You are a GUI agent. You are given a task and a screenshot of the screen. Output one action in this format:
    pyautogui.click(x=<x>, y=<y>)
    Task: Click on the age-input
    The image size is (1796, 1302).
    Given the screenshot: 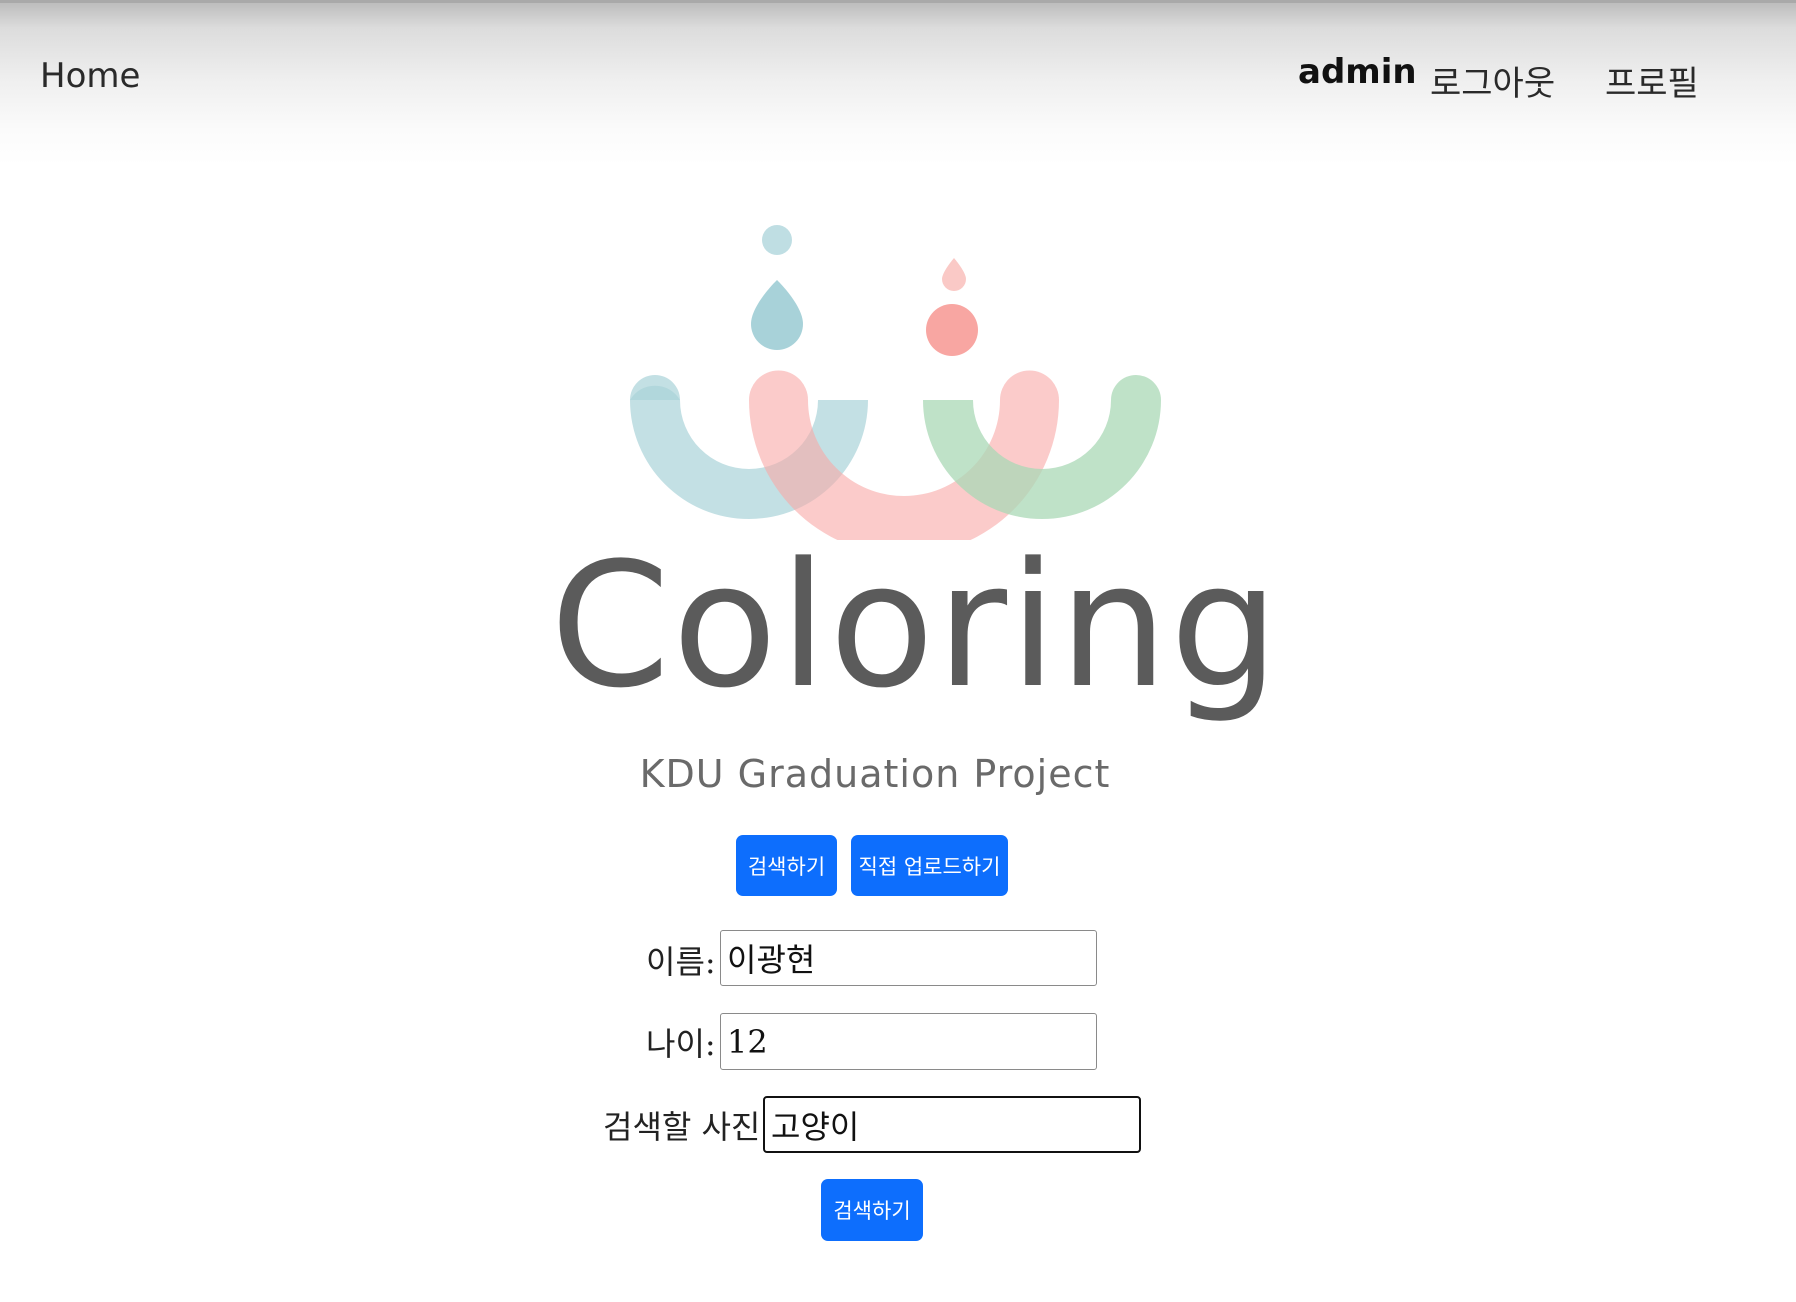 What is the action you would take?
    pyautogui.click(x=908, y=1041)
    